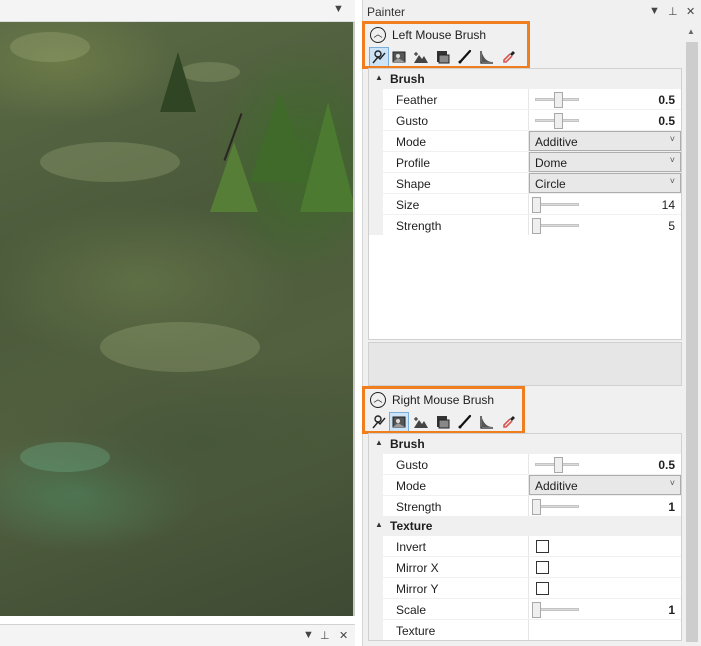  Describe the element at coordinates (417, 568) in the screenshot. I see `property-name: Mirror X` at that location.